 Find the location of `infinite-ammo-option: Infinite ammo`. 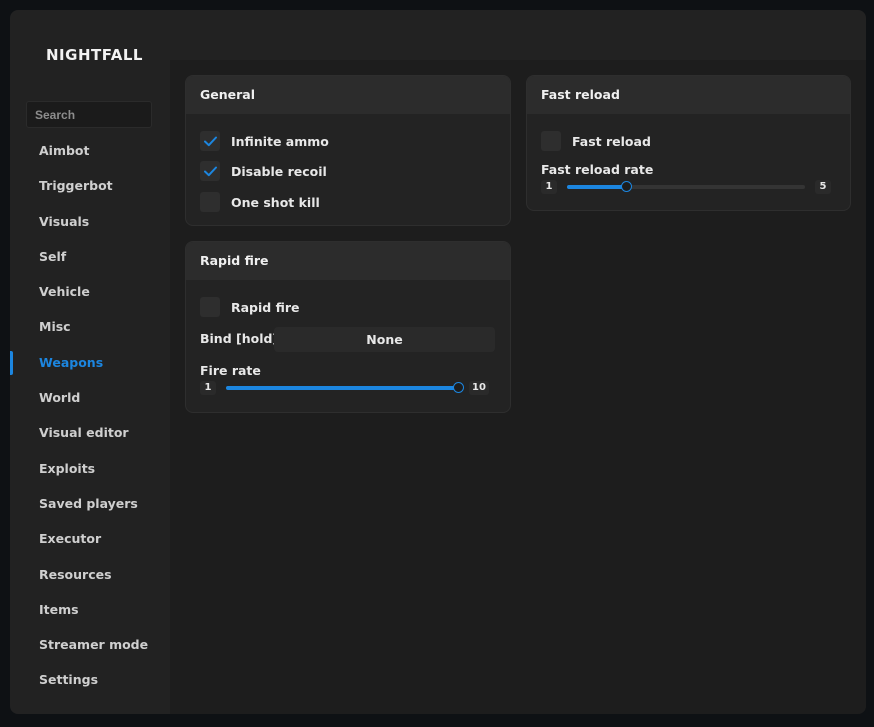

infinite-ammo-option: Infinite ammo is located at coordinates (264, 141).